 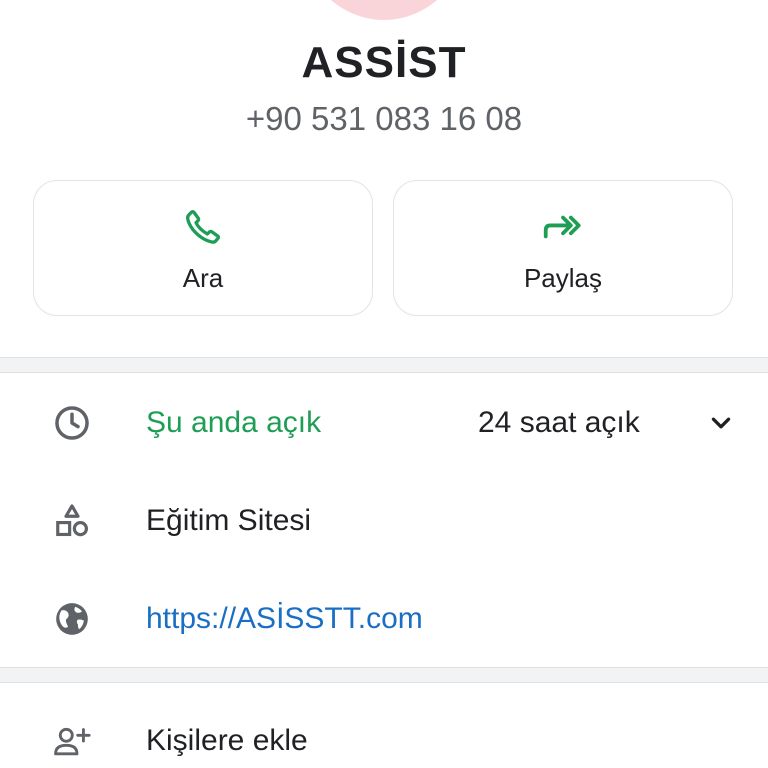 What do you see at coordinates (72, 619) in the screenshot?
I see `globe-icon` at bounding box center [72, 619].